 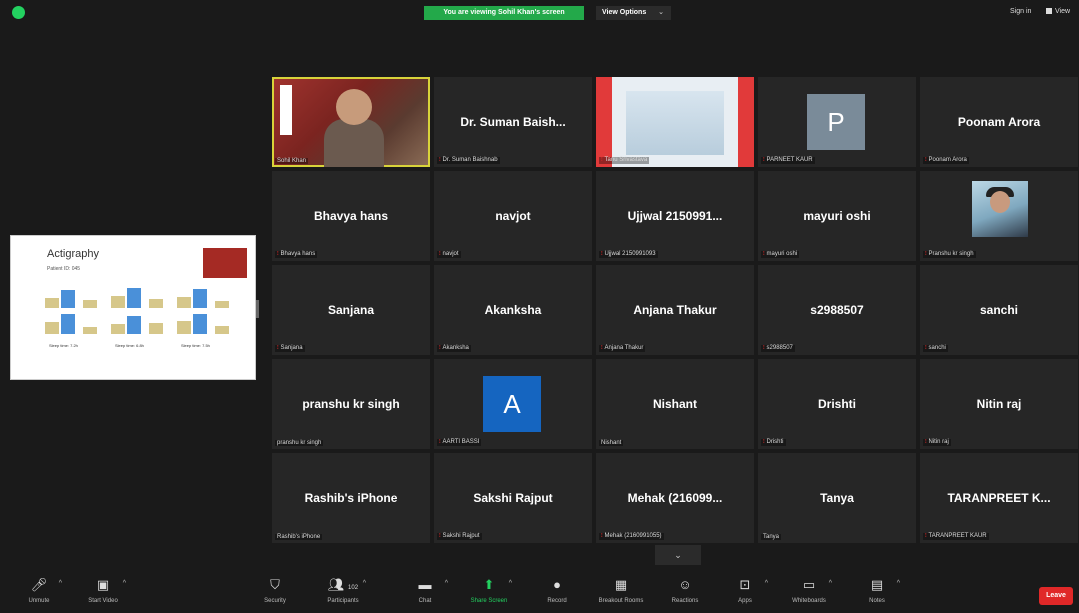 I want to click on participant-tile: mayuri oshi ⫶ mayuri oshi, so click(x=837, y=216).